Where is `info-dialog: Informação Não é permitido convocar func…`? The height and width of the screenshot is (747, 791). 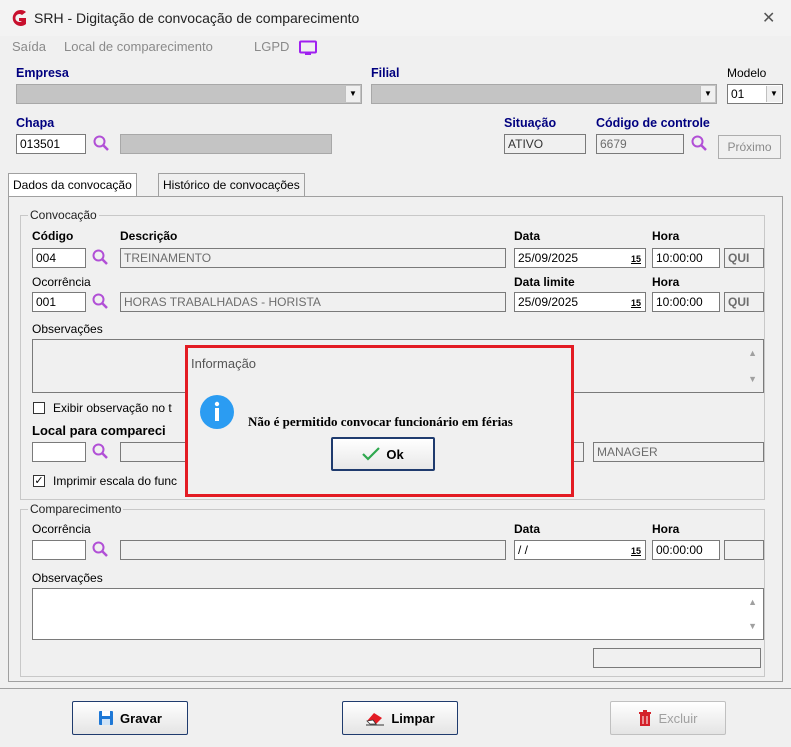
info-dialog: Informação Não é permitido convocar func… is located at coordinates (379, 421).